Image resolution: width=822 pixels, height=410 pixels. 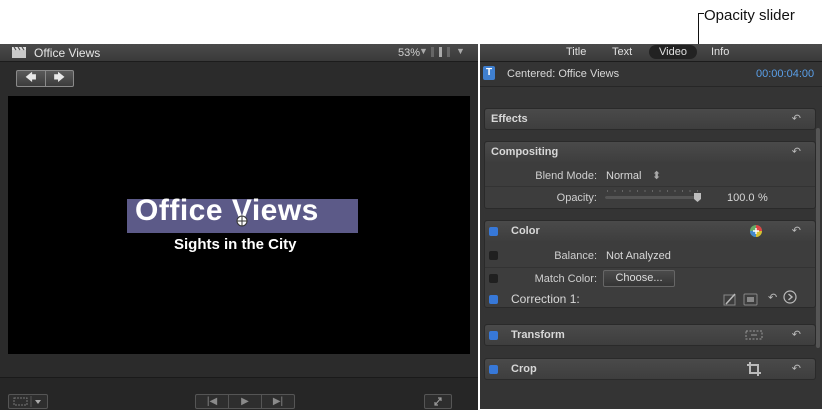 What do you see at coordinates (563, 74) in the screenshot?
I see `clip-name: Centered: Office Views` at bounding box center [563, 74].